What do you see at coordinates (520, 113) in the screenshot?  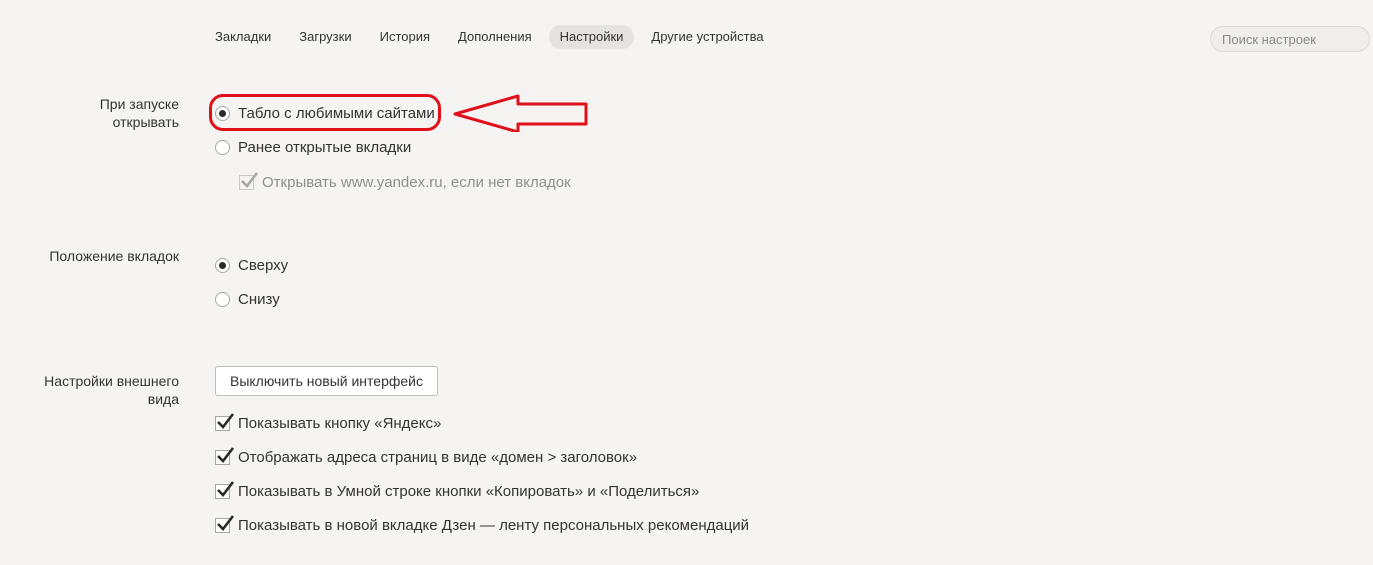 I see `arrow-left-icon` at bounding box center [520, 113].